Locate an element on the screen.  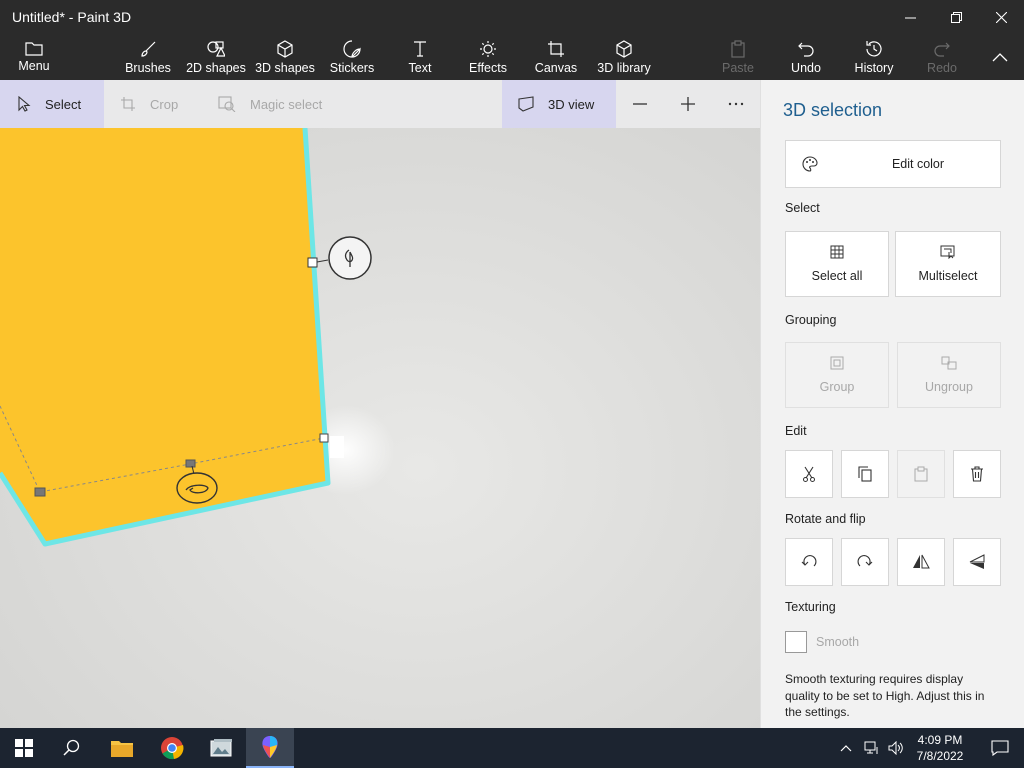
plus-icon is located at coordinates (688, 104).